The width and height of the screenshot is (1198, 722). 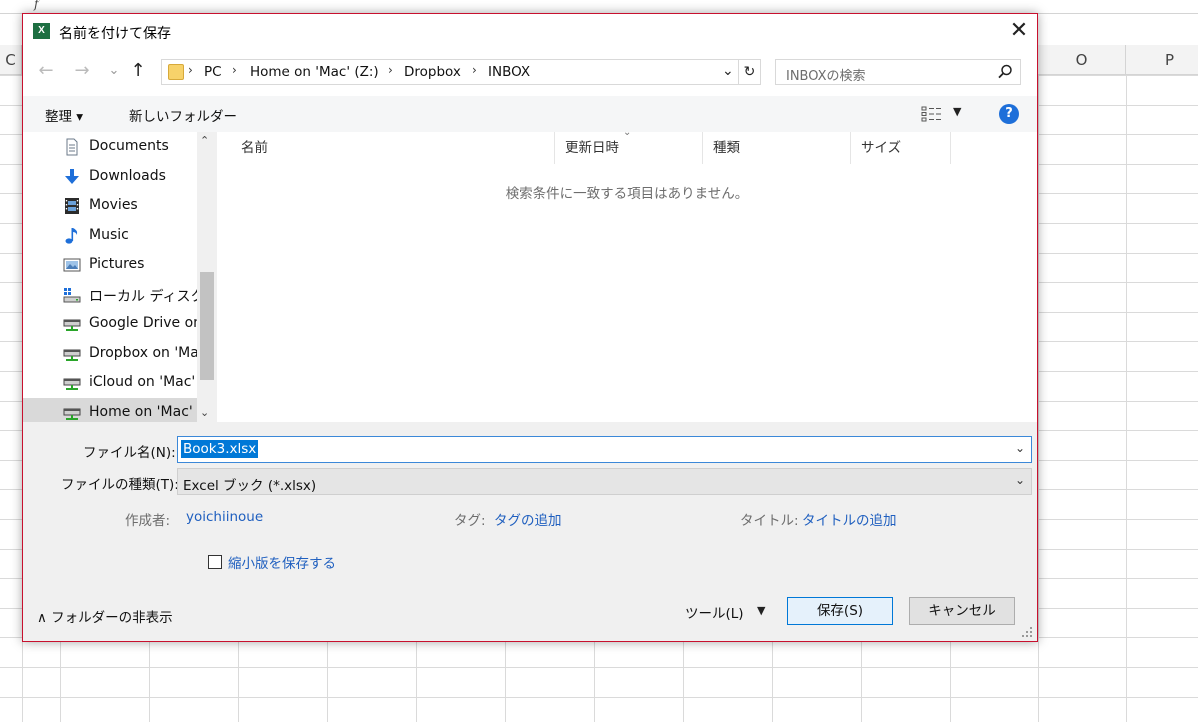 What do you see at coordinates (957, 111) in the screenshot?
I see `view-dropdown-icon: ▼` at bounding box center [957, 111].